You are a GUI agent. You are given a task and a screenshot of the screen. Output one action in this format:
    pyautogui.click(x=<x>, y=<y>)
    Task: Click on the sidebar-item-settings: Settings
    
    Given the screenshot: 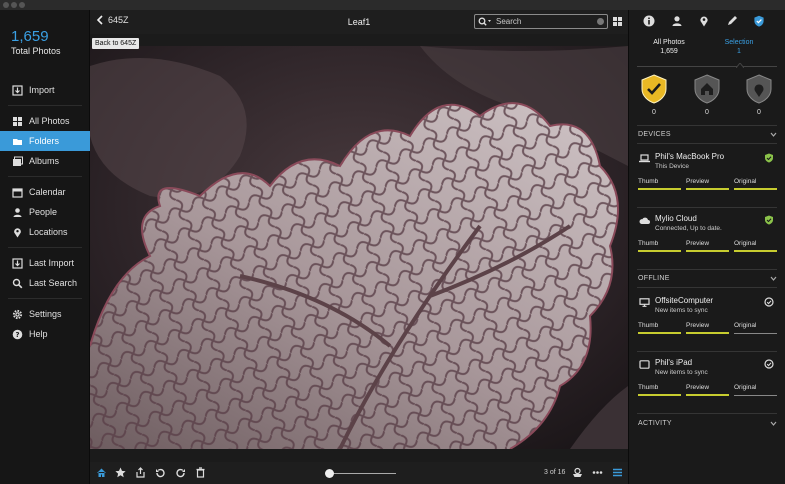 What is the action you would take?
    pyautogui.click(x=45, y=314)
    